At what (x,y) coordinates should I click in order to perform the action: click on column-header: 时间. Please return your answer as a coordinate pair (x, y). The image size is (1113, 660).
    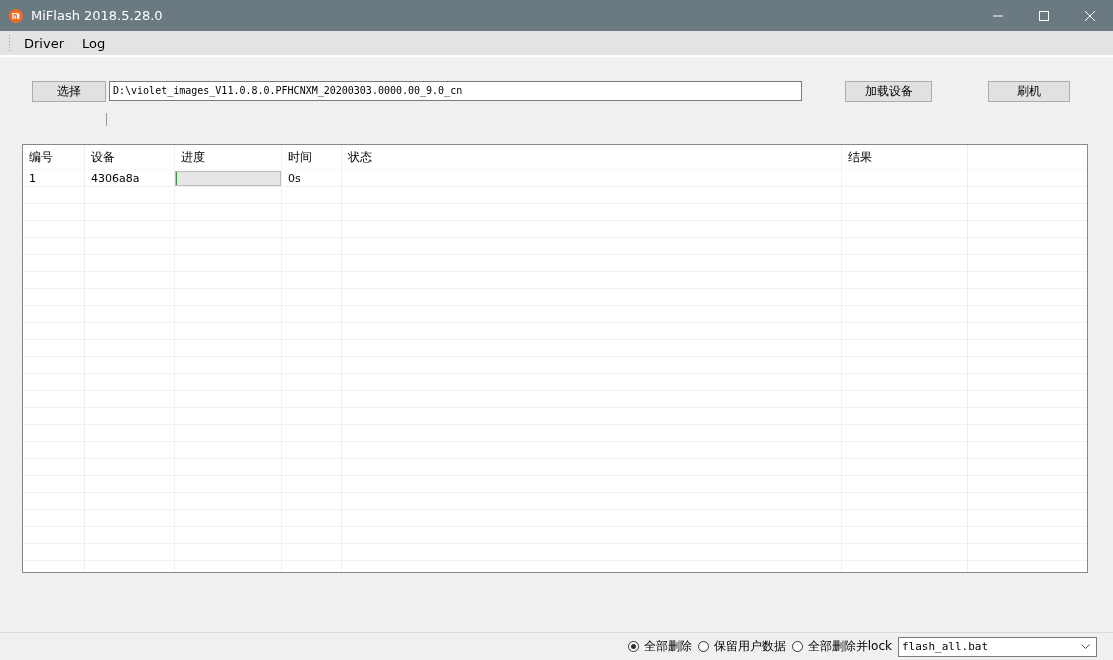
    Looking at the image, I should click on (300, 157).